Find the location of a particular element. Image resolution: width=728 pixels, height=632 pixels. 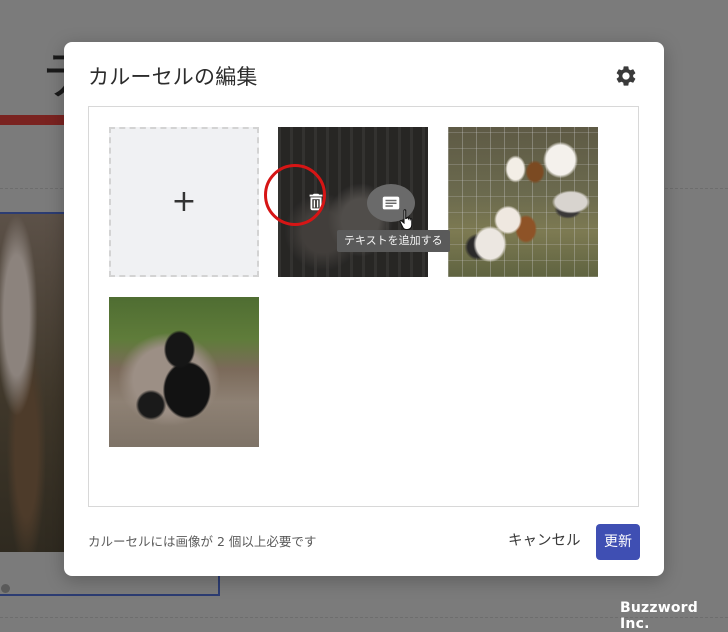

delete-image-button is located at coordinates (316, 202).